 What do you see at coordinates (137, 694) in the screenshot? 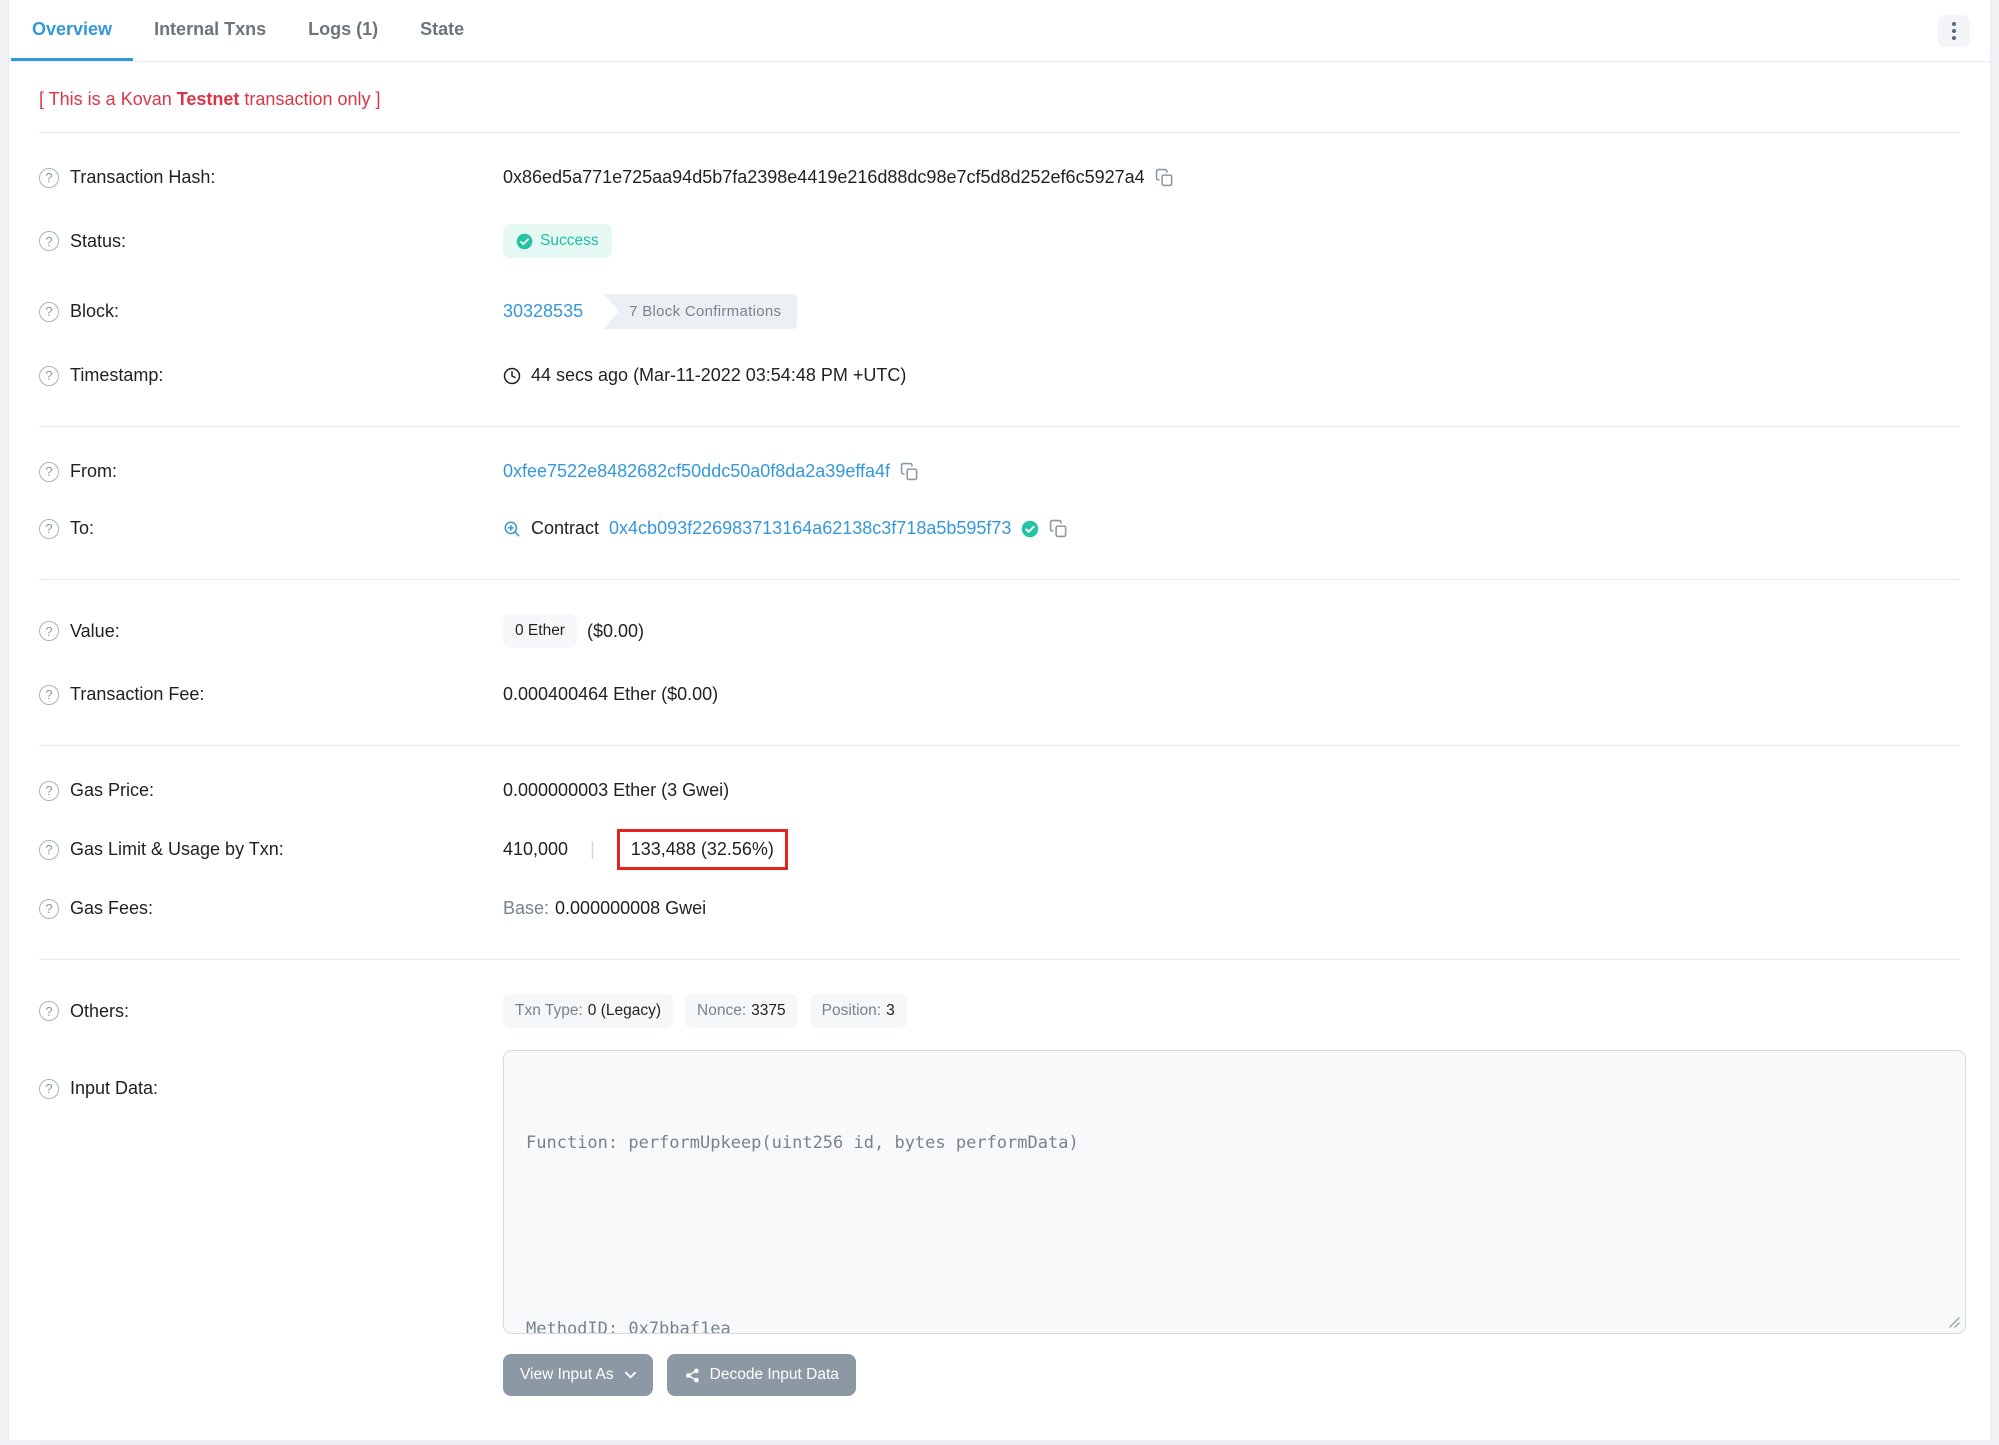
I see `transaction-fee-label: Transaction Fee:` at bounding box center [137, 694].